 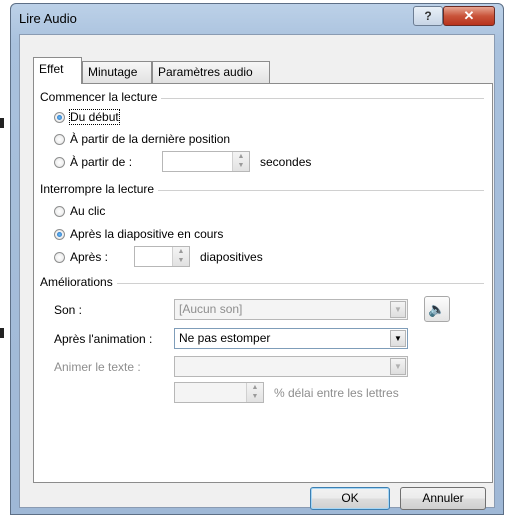 What do you see at coordinates (350, 498) in the screenshot?
I see `ok-button: OK` at bounding box center [350, 498].